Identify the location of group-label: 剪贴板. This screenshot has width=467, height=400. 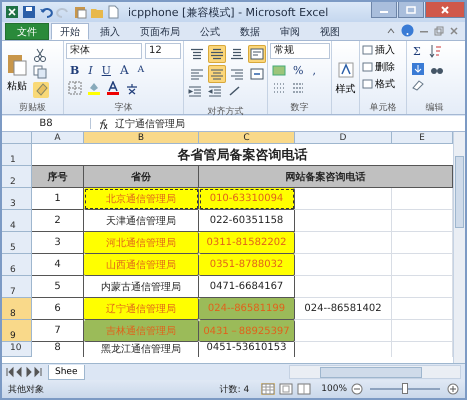
(32, 108).